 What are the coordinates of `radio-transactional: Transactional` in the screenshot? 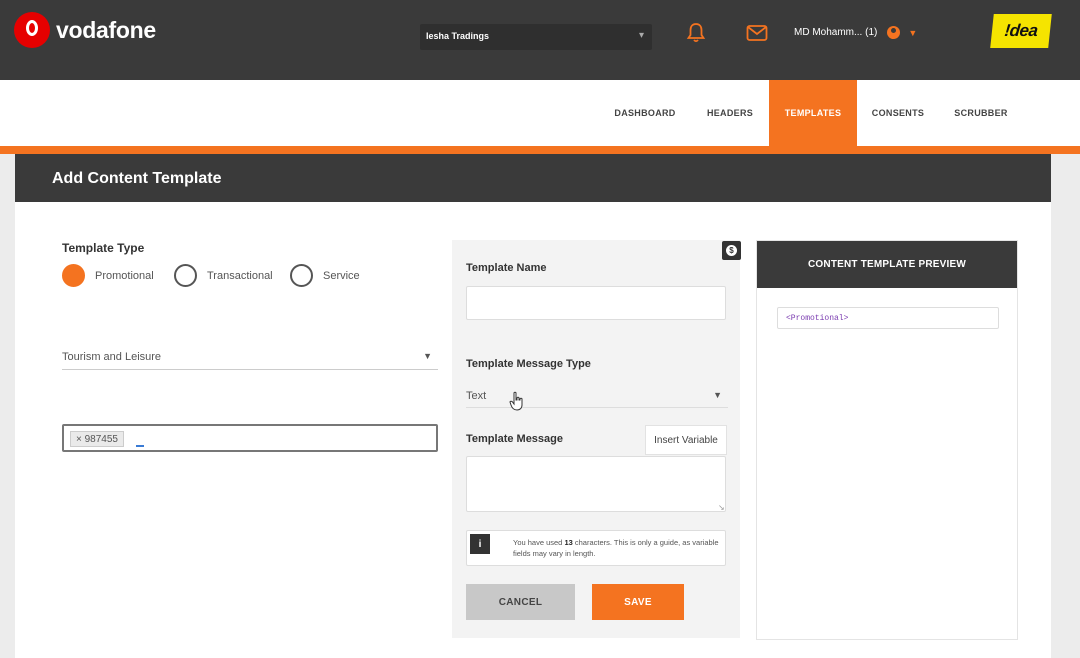 It's located at (223, 275).